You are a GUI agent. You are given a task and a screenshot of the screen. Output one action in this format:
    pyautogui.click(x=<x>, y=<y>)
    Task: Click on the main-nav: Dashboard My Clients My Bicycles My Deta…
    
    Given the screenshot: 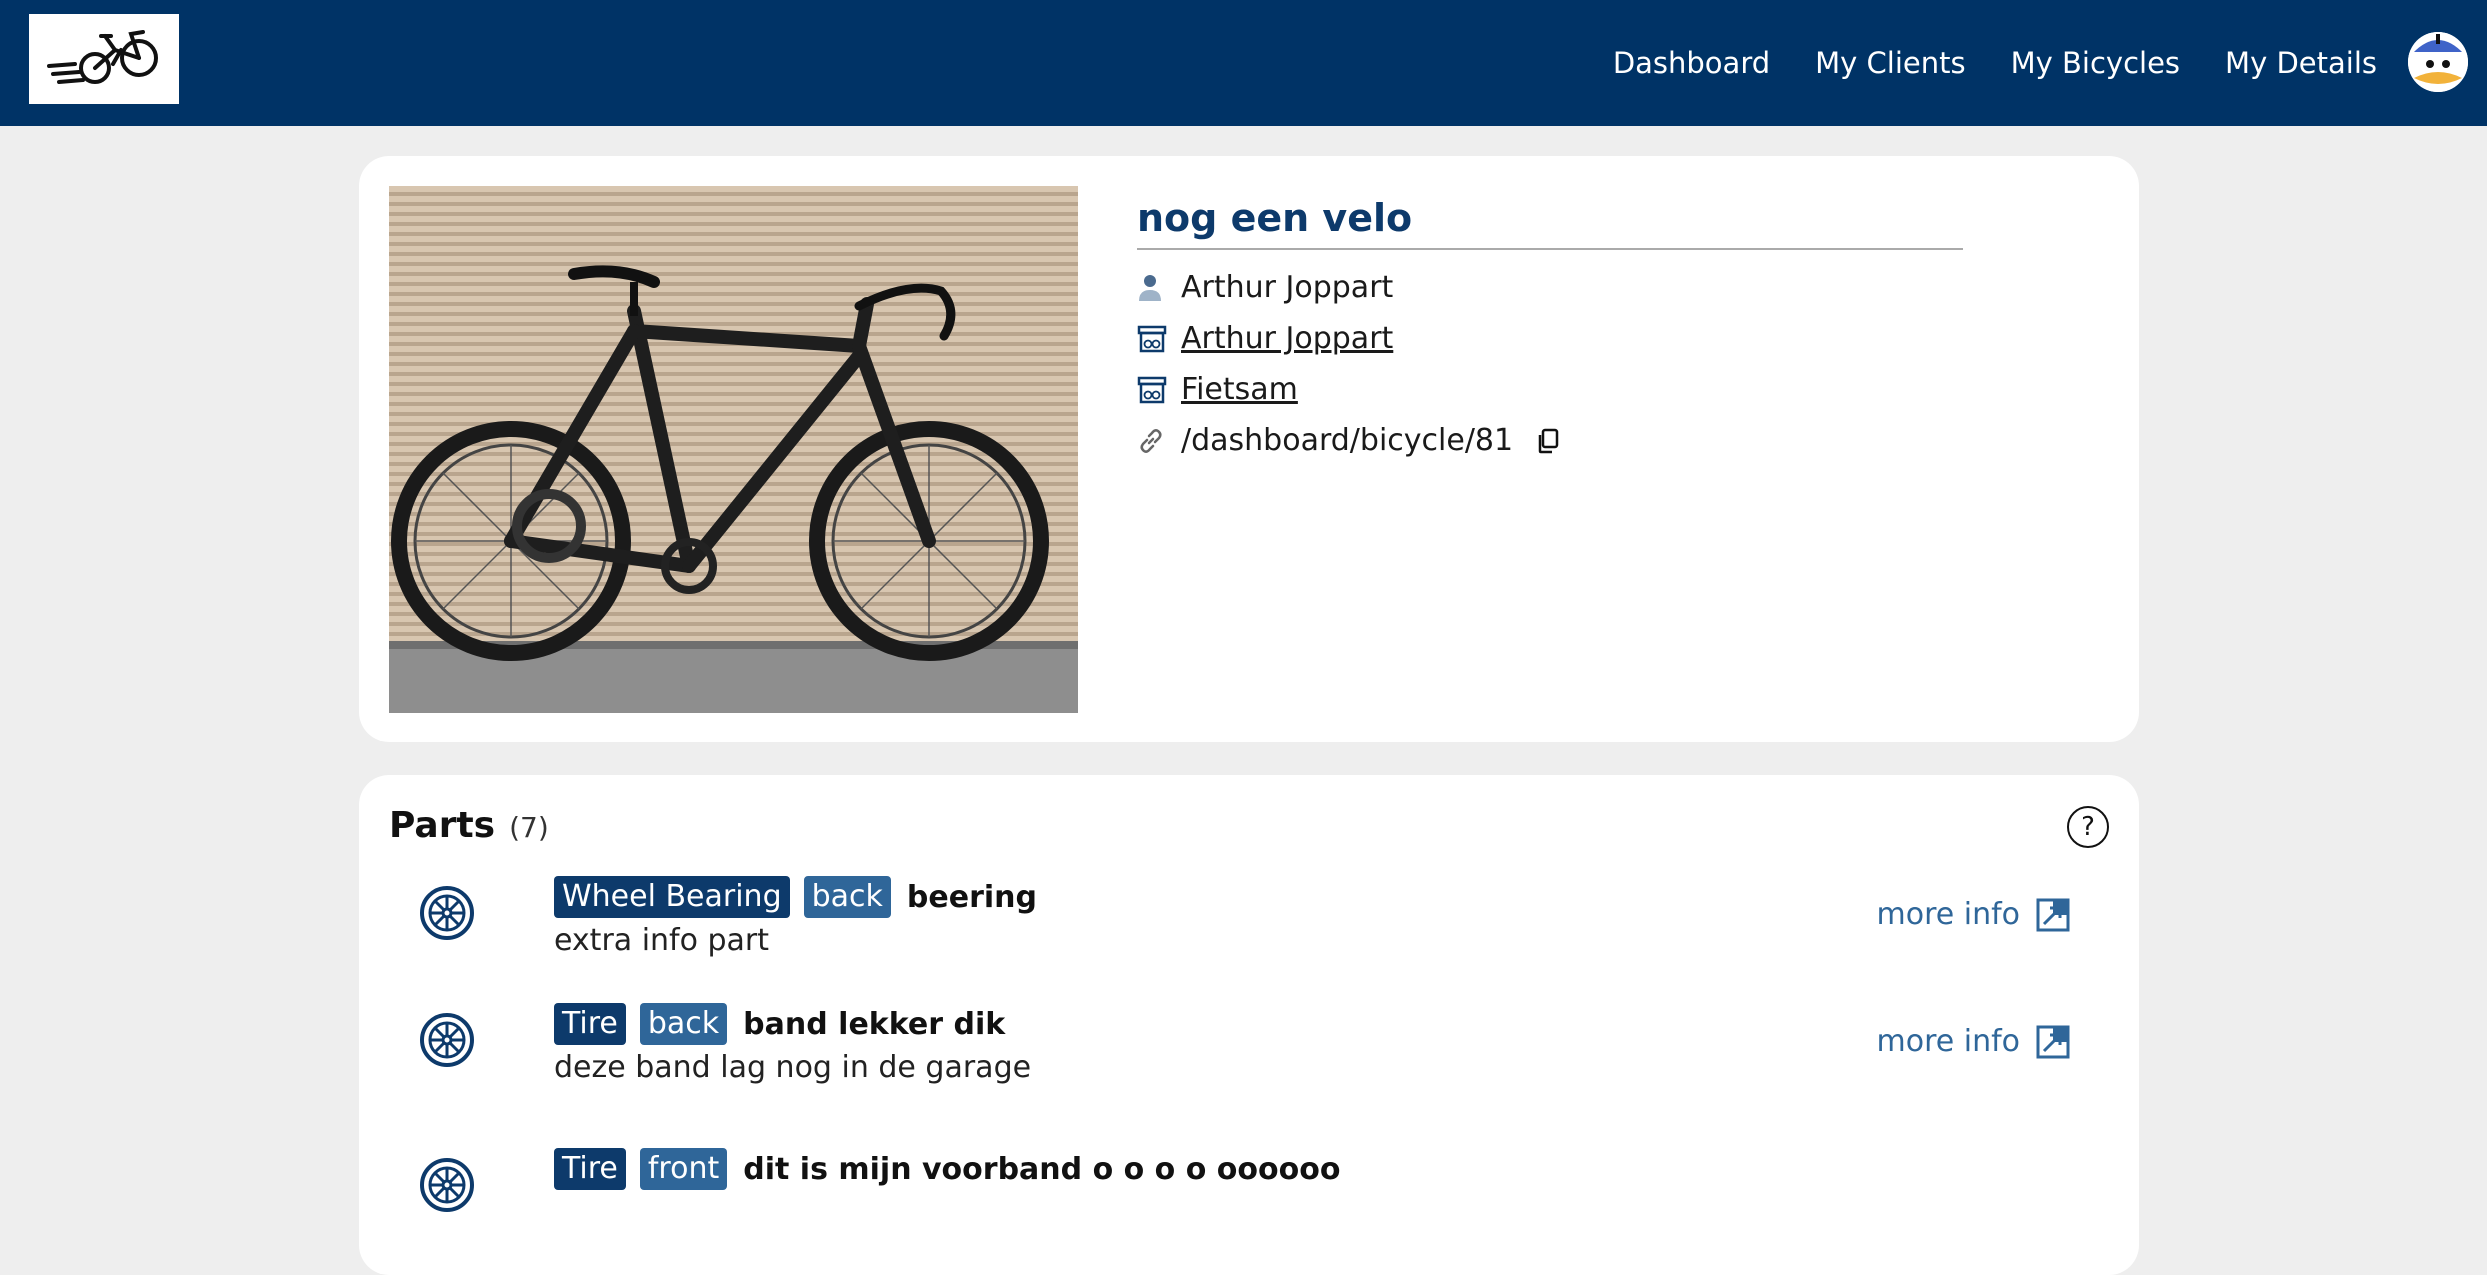 What is the action you would take?
    pyautogui.click(x=1995, y=63)
    